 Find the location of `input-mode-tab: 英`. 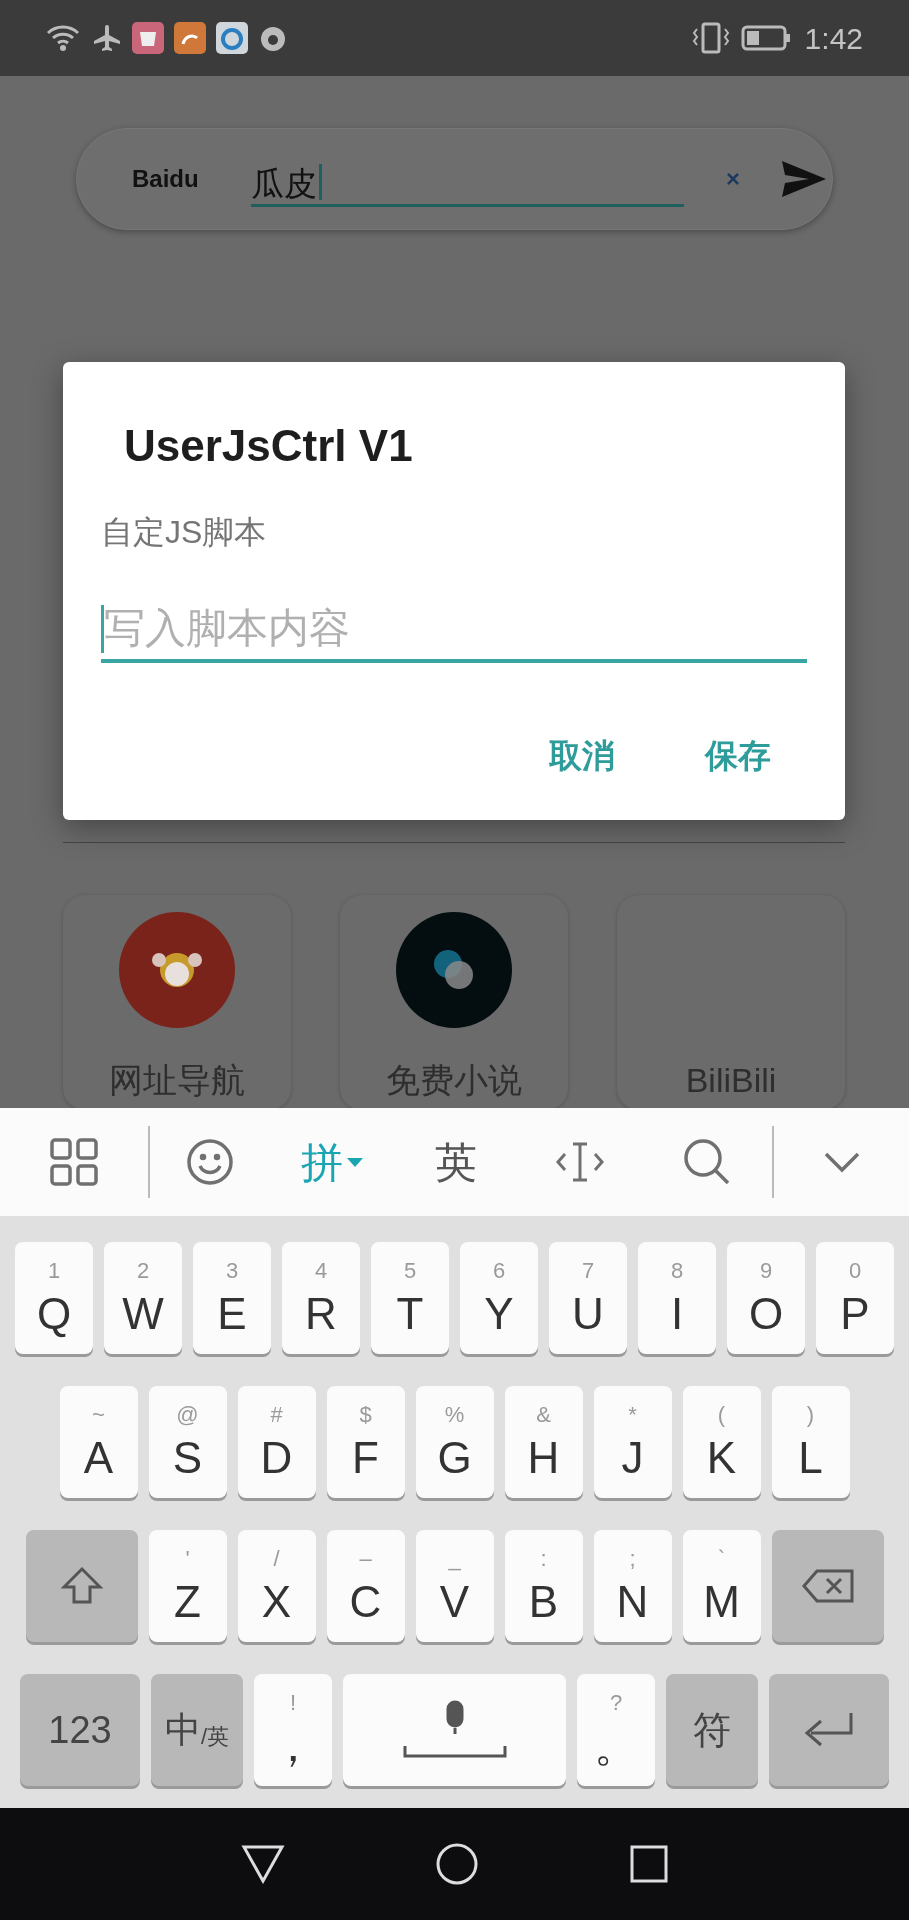

input-mode-tab: 英 is located at coordinates (456, 1162).